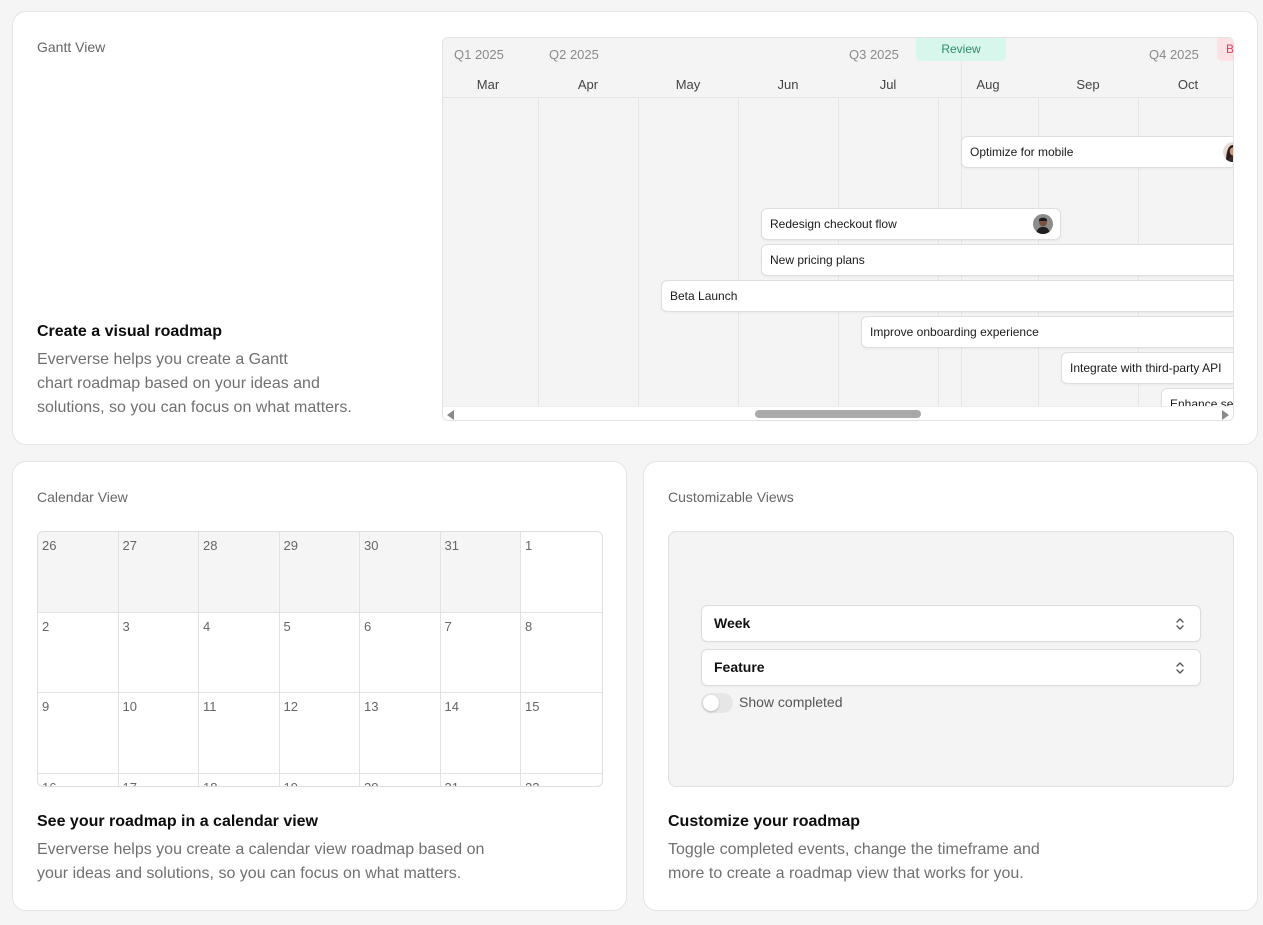 This screenshot has height=925, width=1263. Describe the element at coordinates (588, 84) in the screenshot. I see `month-label: Apr` at that location.